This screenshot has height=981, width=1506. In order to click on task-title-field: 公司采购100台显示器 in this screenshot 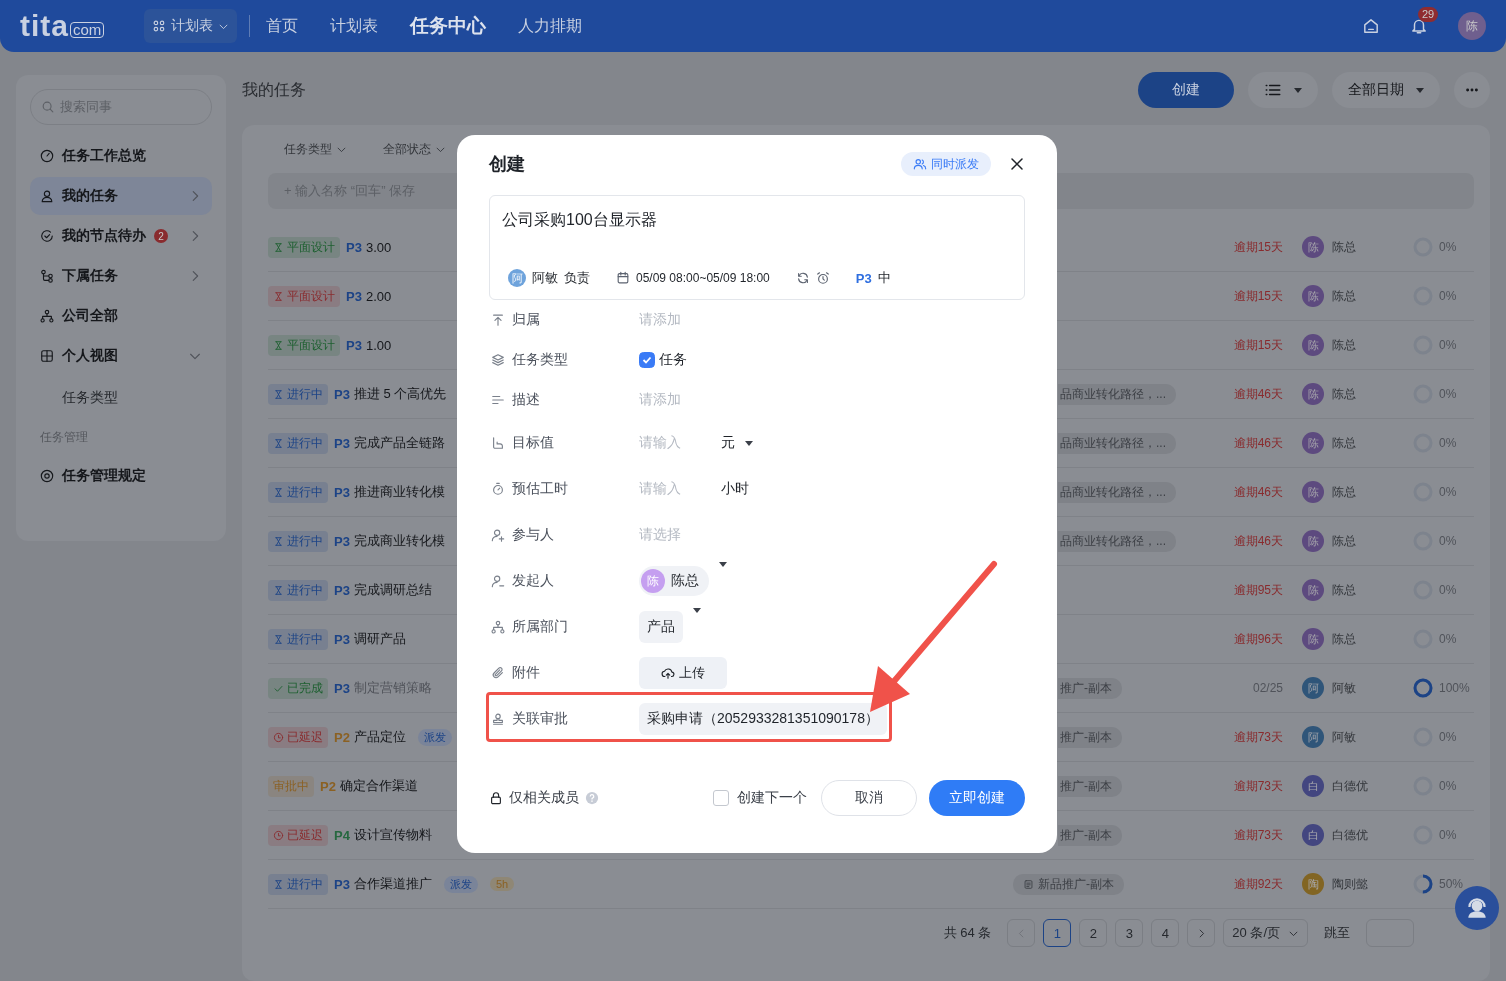, I will do `click(757, 220)`.